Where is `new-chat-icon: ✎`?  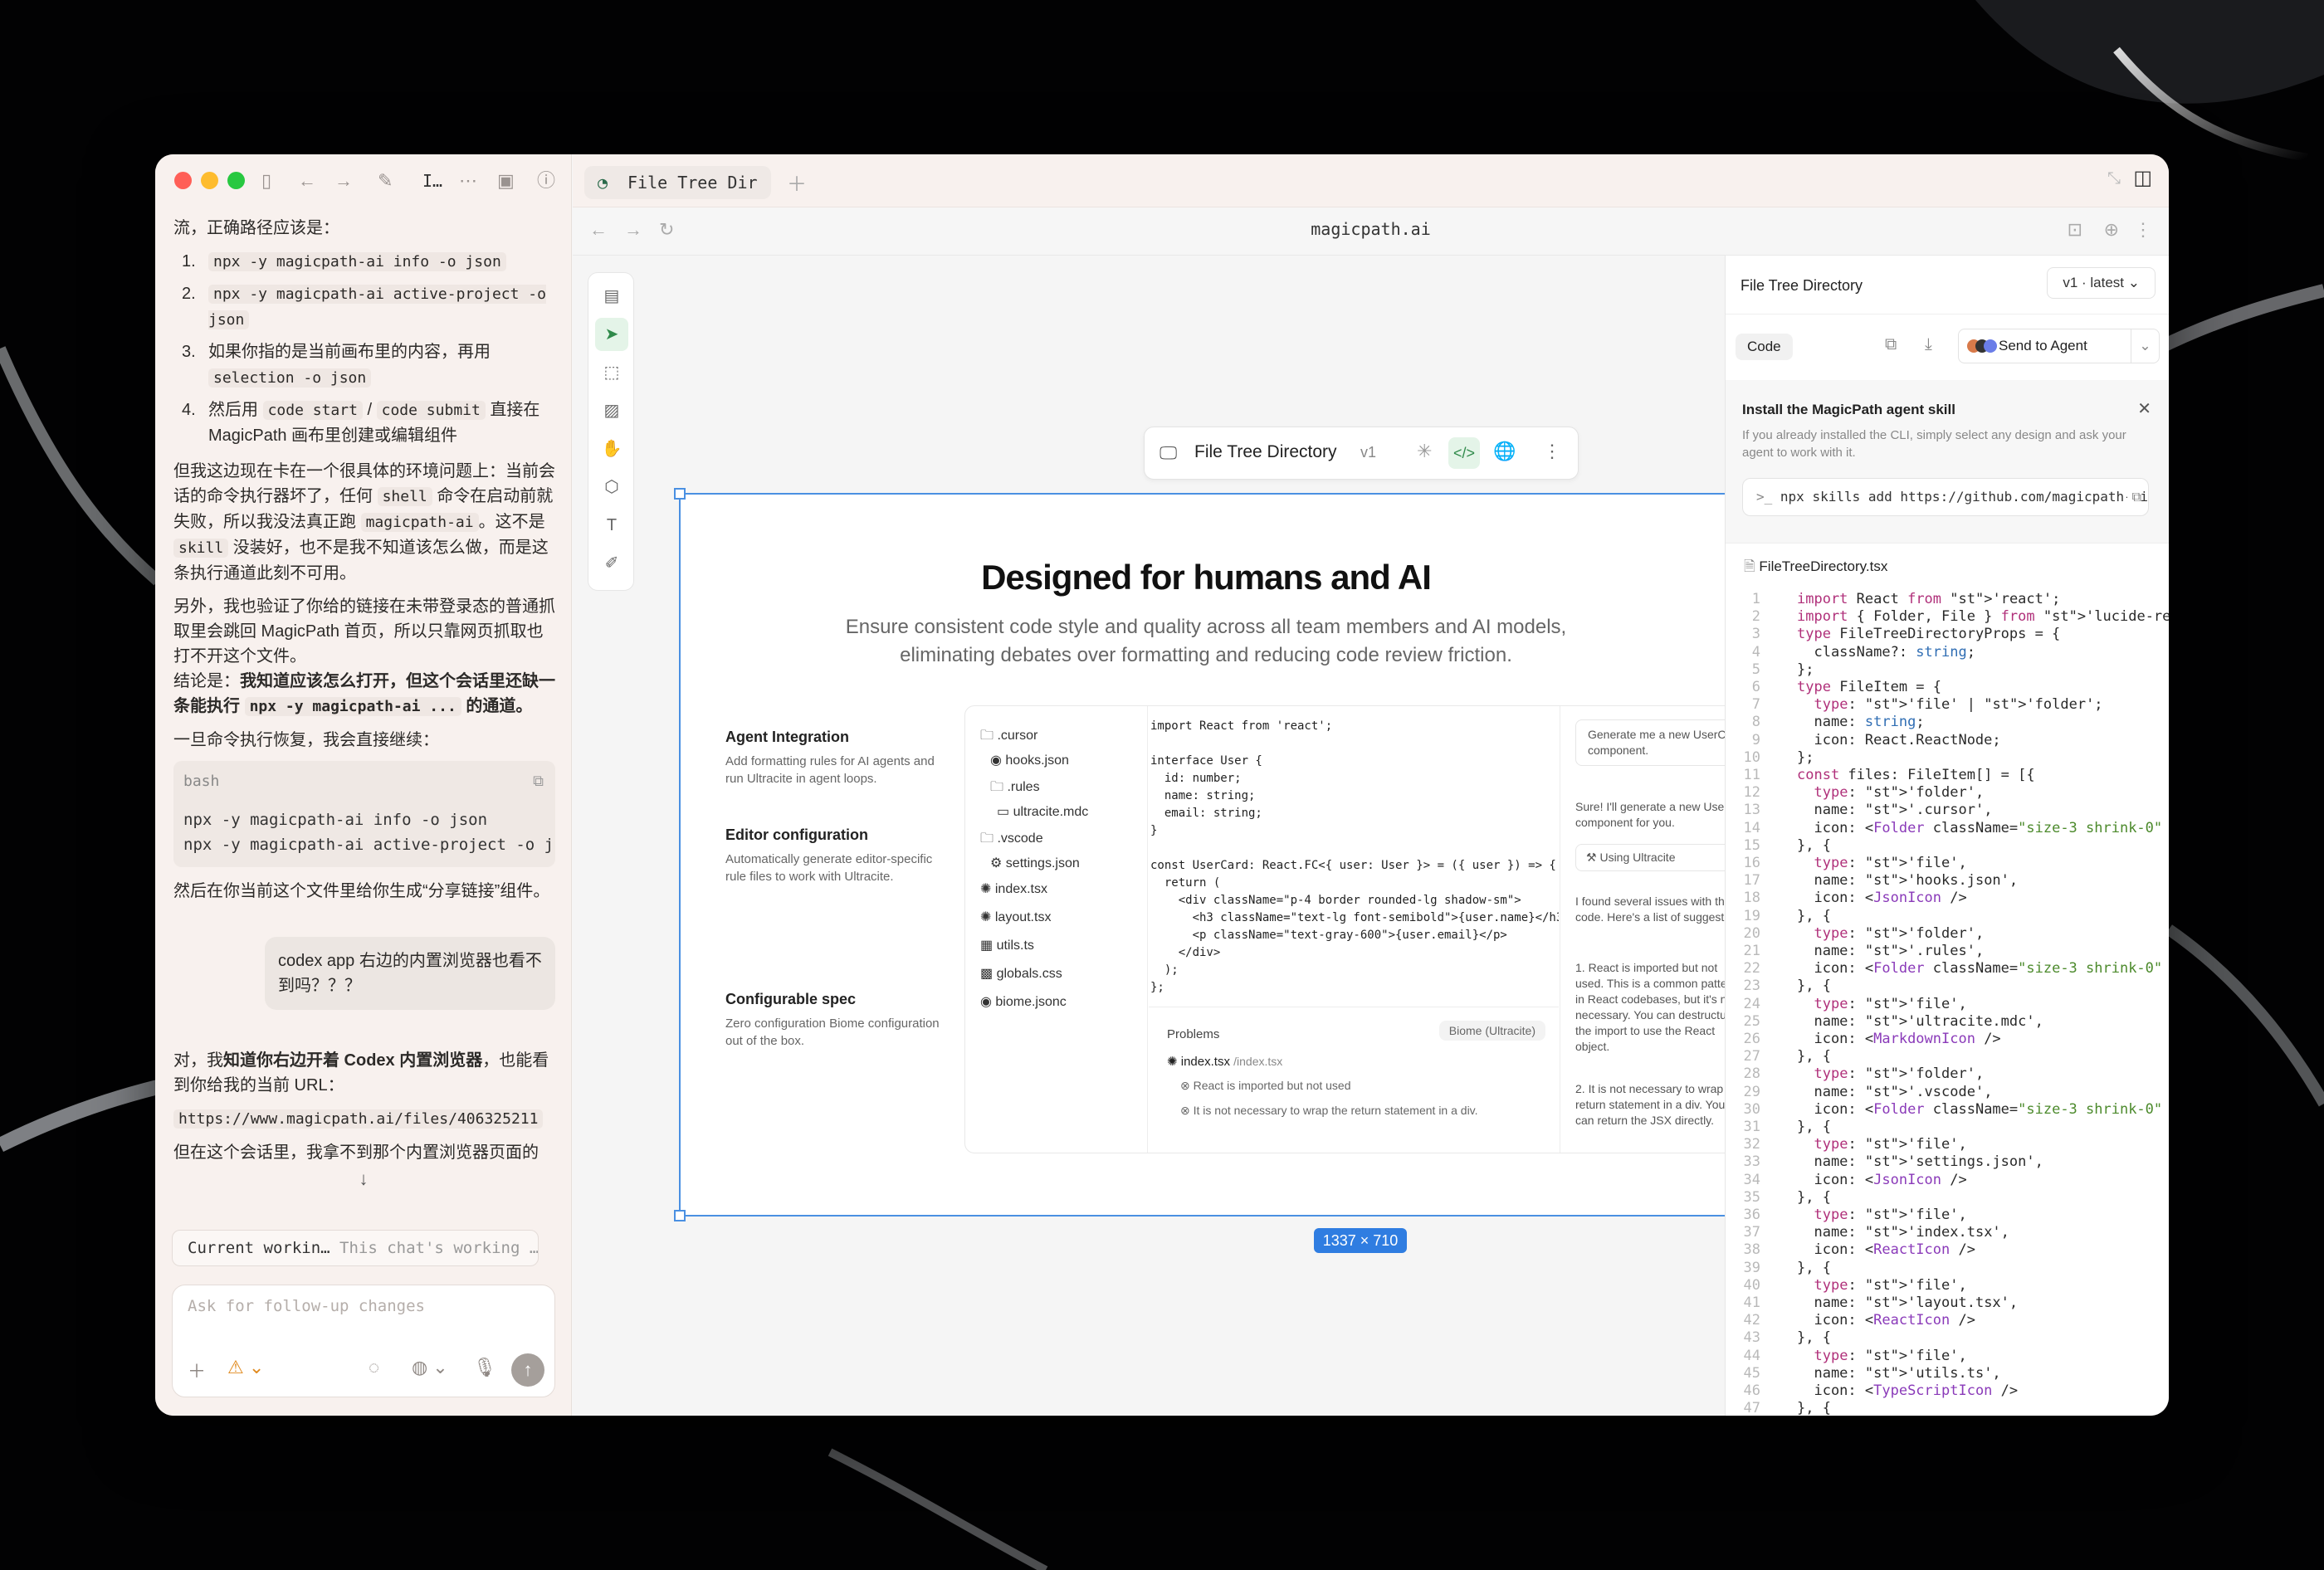 new-chat-icon: ✎ is located at coordinates (385, 181).